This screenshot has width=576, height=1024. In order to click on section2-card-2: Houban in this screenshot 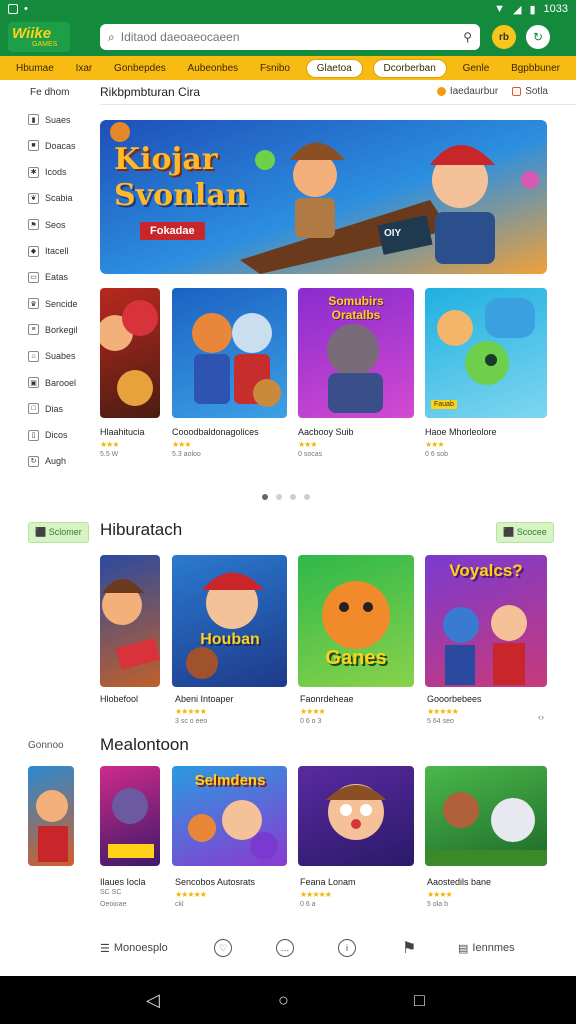, I will do `click(229, 621)`.